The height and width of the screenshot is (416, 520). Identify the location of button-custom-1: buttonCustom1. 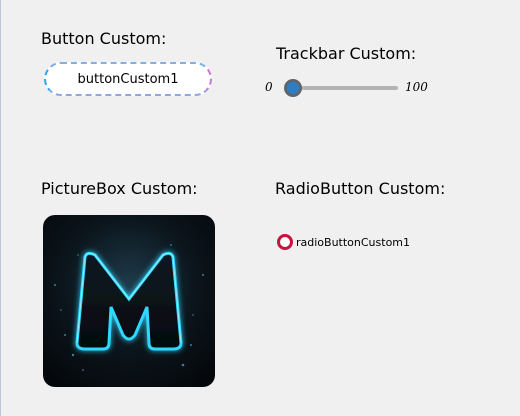
(128, 79).